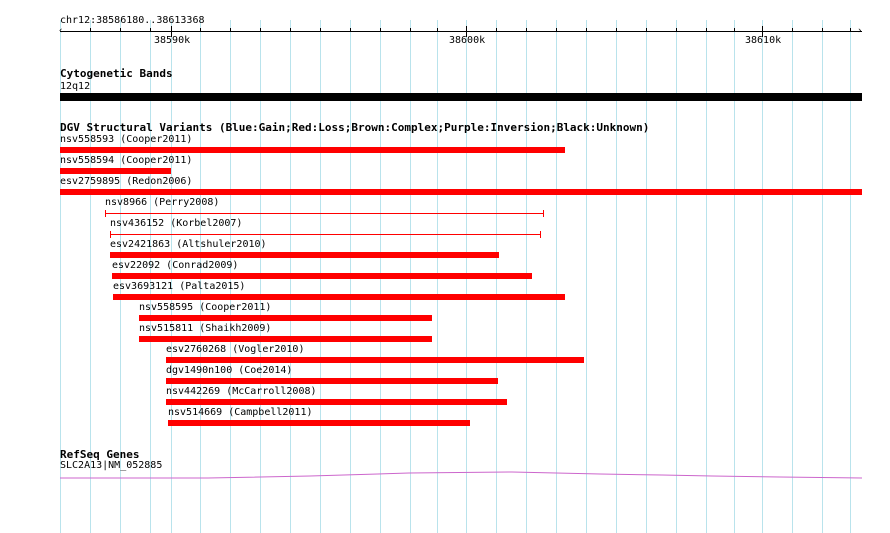 The image size is (890, 533). What do you see at coordinates (126, 181) in the screenshot?
I see `variant-label: esv2759895 (Redon2006)` at bounding box center [126, 181].